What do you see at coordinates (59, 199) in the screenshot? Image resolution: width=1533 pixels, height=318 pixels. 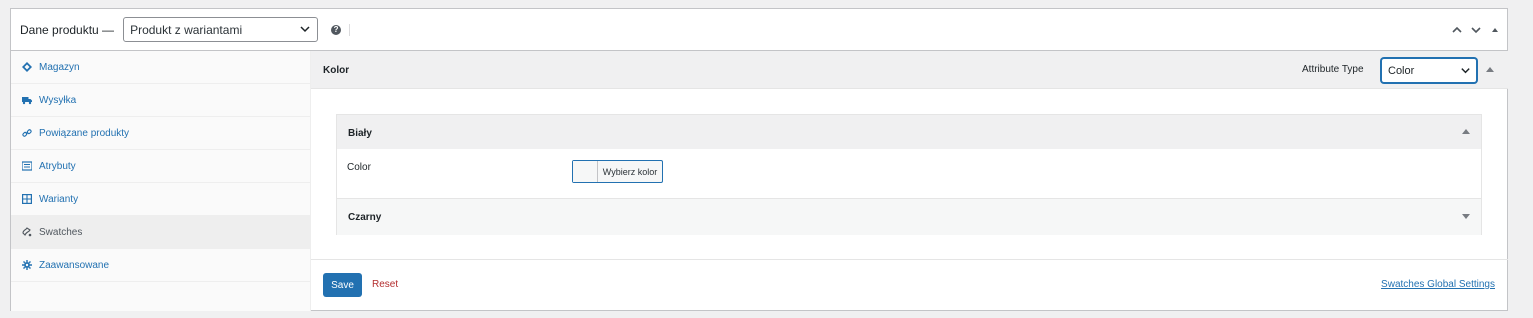 I see `tab-label: Warianty` at bounding box center [59, 199].